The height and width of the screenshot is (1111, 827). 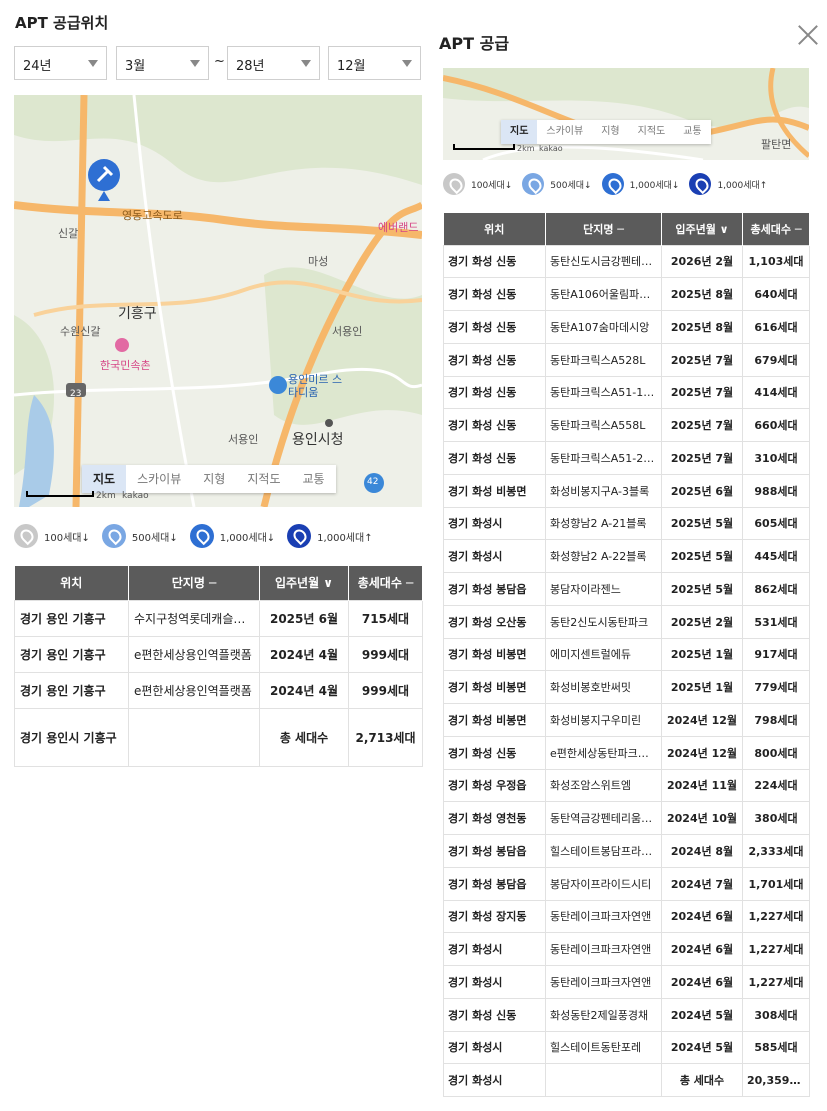 What do you see at coordinates (194, 690) in the screenshot?
I see `cell-complex-name: e편한세상용인역플랫폼` at bounding box center [194, 690].